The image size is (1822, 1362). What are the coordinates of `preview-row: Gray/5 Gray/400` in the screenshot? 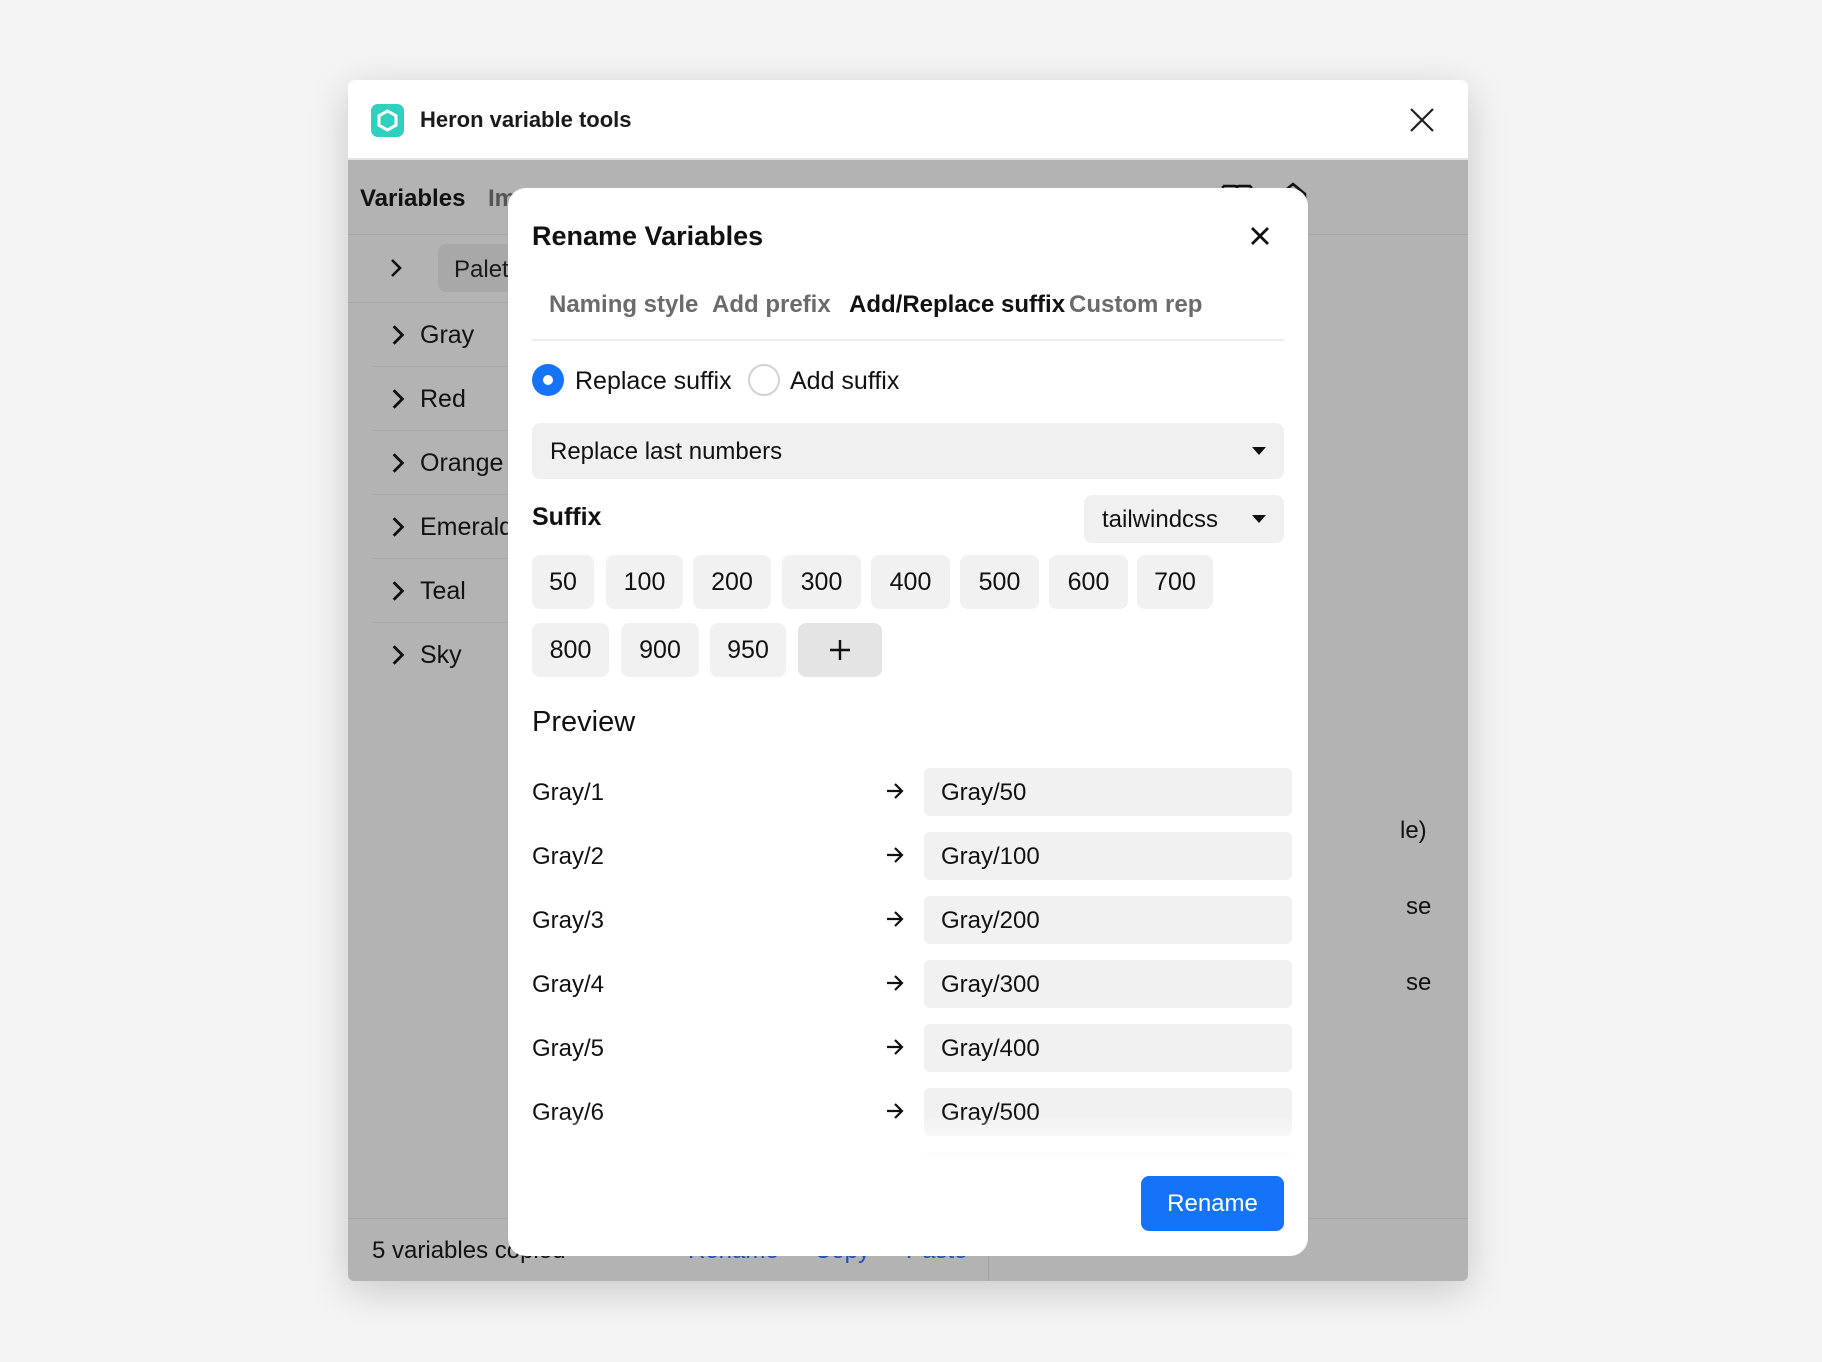 It's located at (912, 1048).